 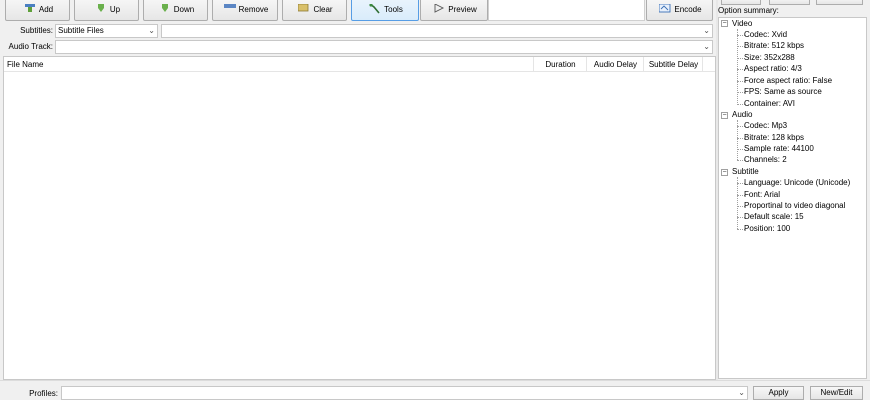 What do you see at coordinates (783, 91) in the screenshot?
I see `tree-item-video-fps: FPS: Same as source` at bounding box center [783, 91].